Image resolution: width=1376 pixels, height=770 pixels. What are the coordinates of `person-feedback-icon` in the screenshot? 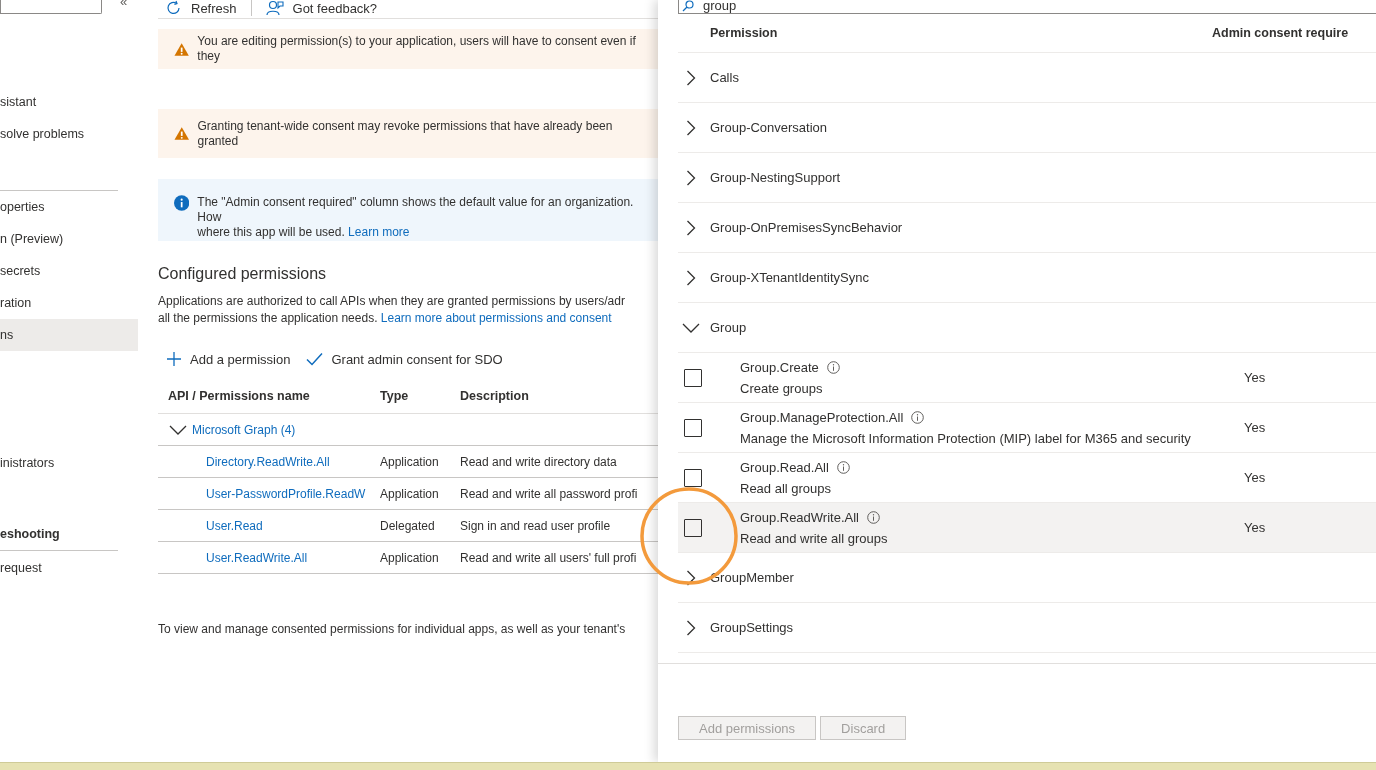 It's located at (274, 8).